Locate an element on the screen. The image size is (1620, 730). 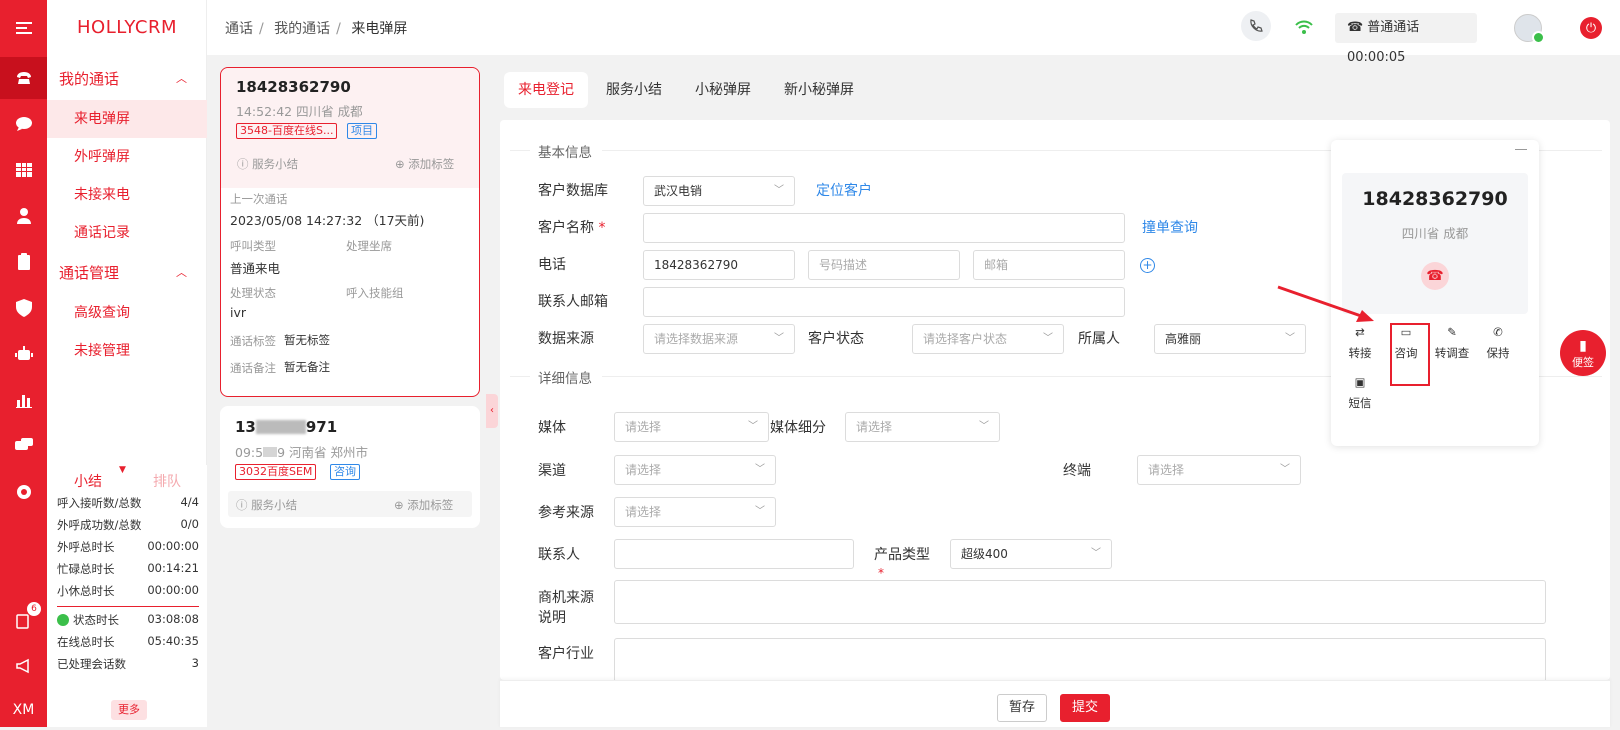
tab-incoming-registration: 来电登记 is located at coordinates (546, 90).